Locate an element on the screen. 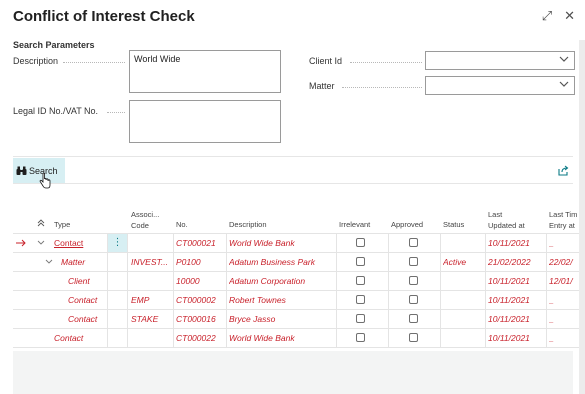  row-assoc-code: STAKE is located at coordinates (145, 319).